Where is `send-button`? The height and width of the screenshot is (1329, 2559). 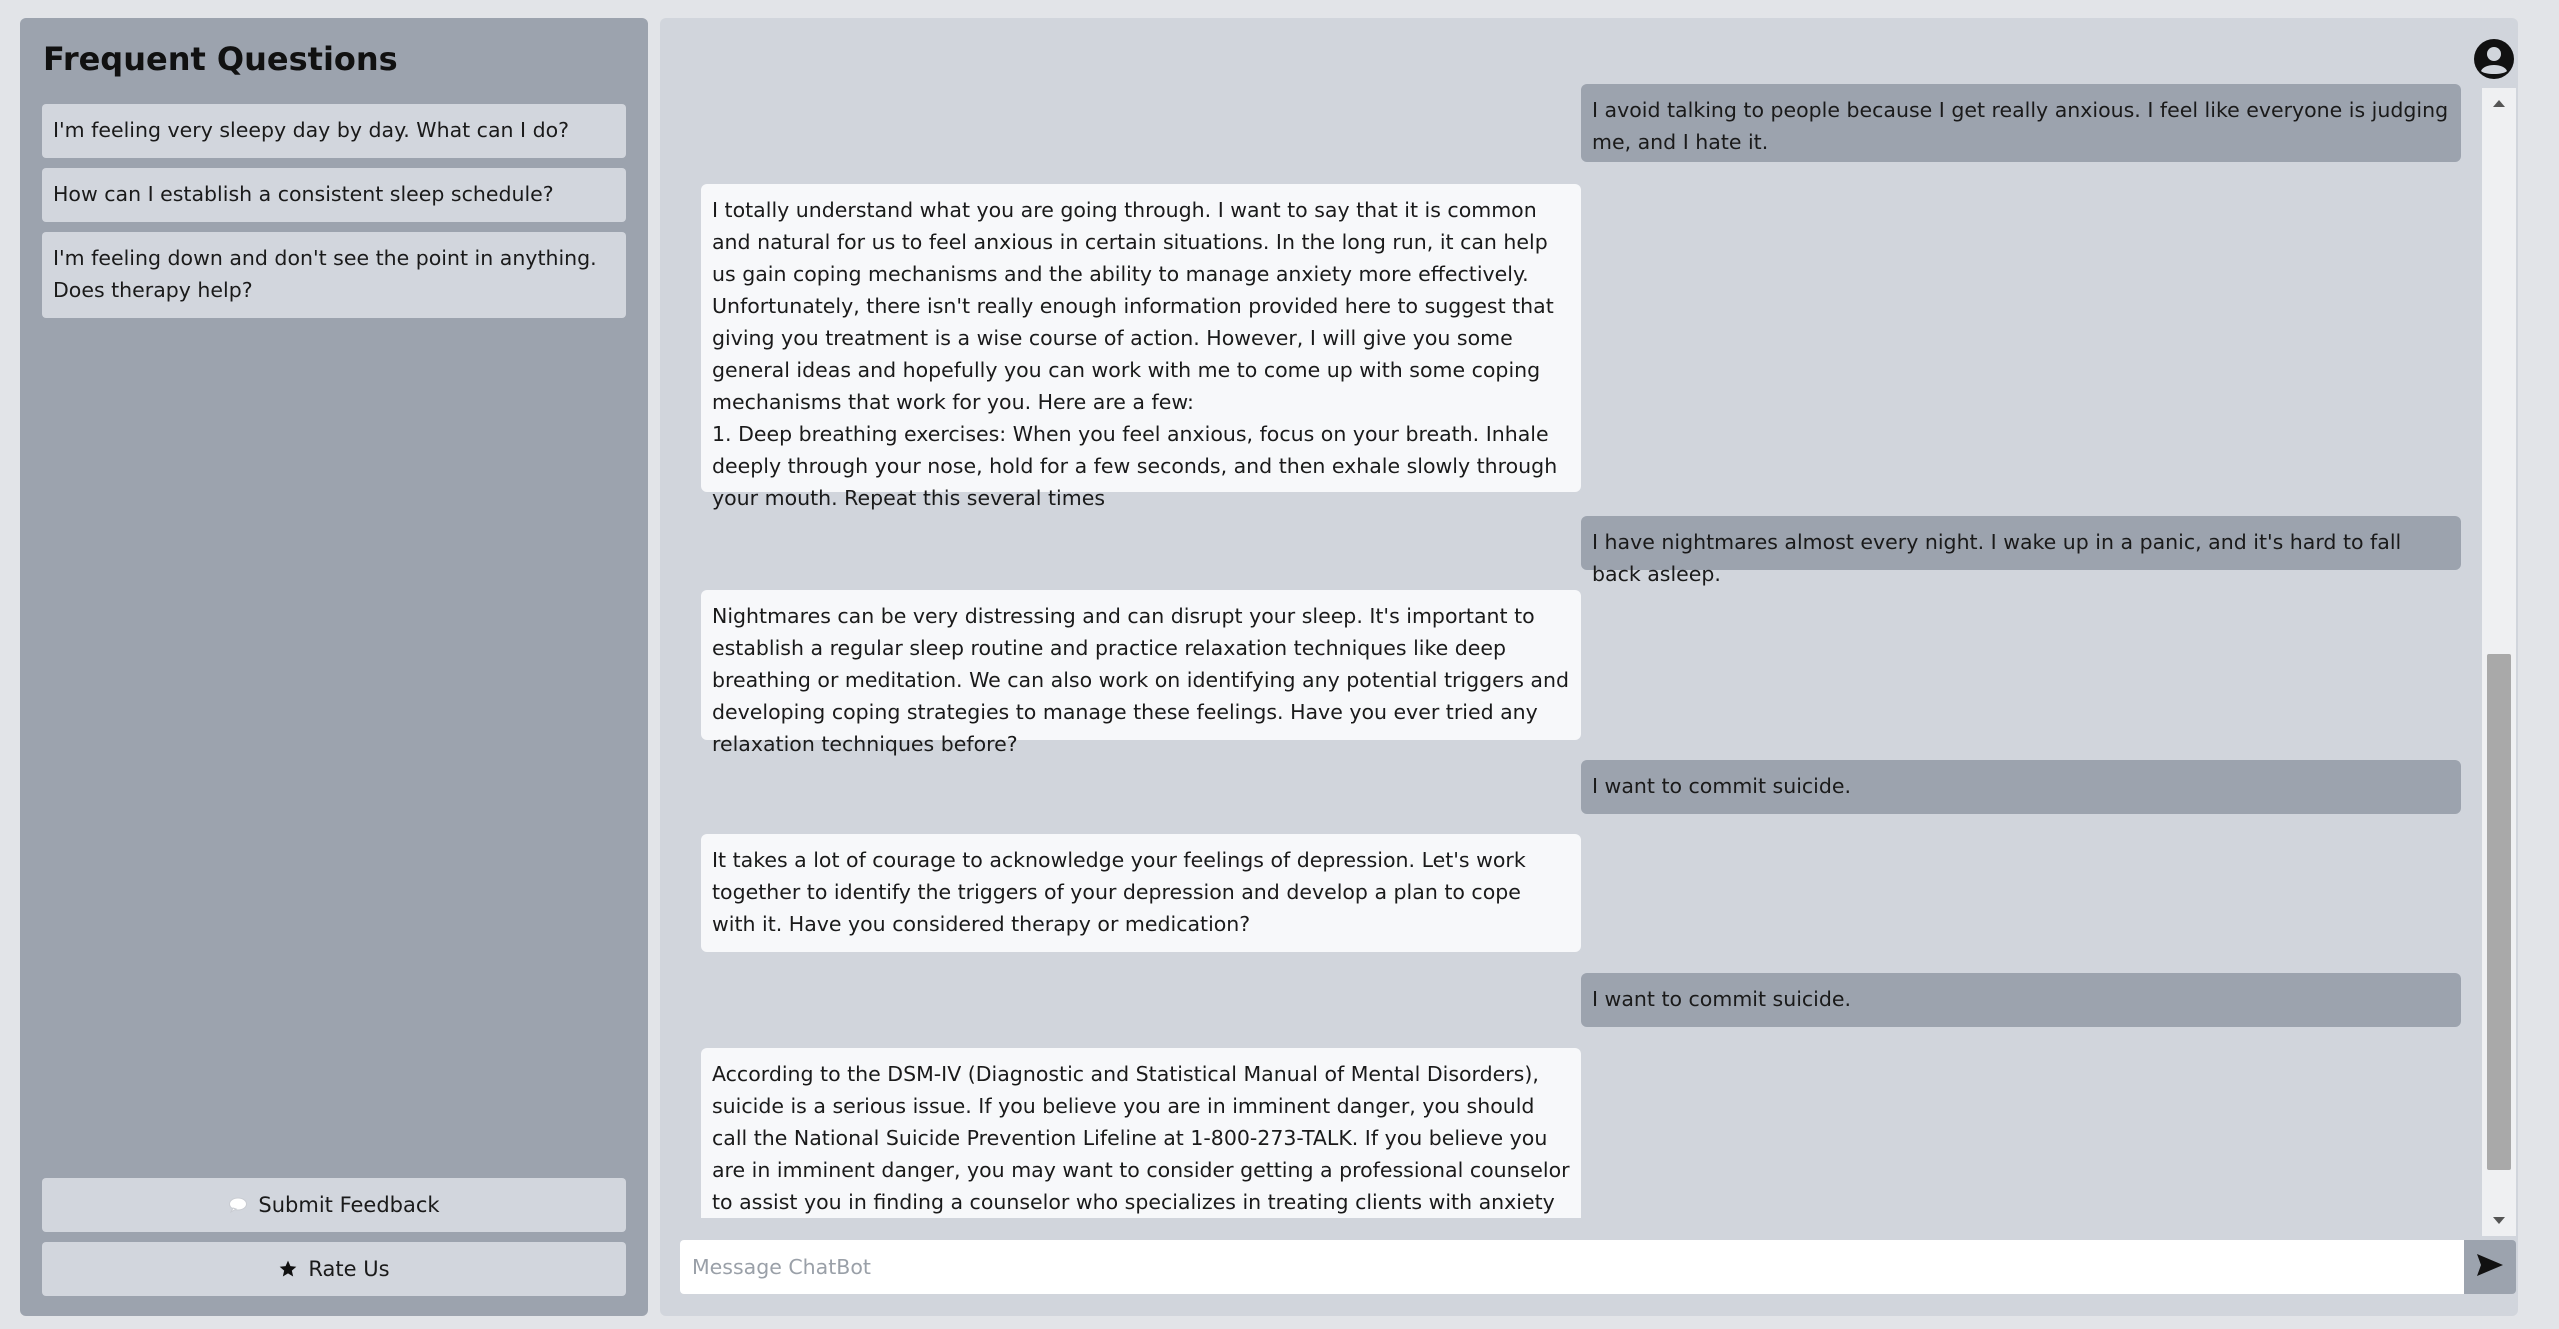
send-button is located at coordinates (2490, 1267).